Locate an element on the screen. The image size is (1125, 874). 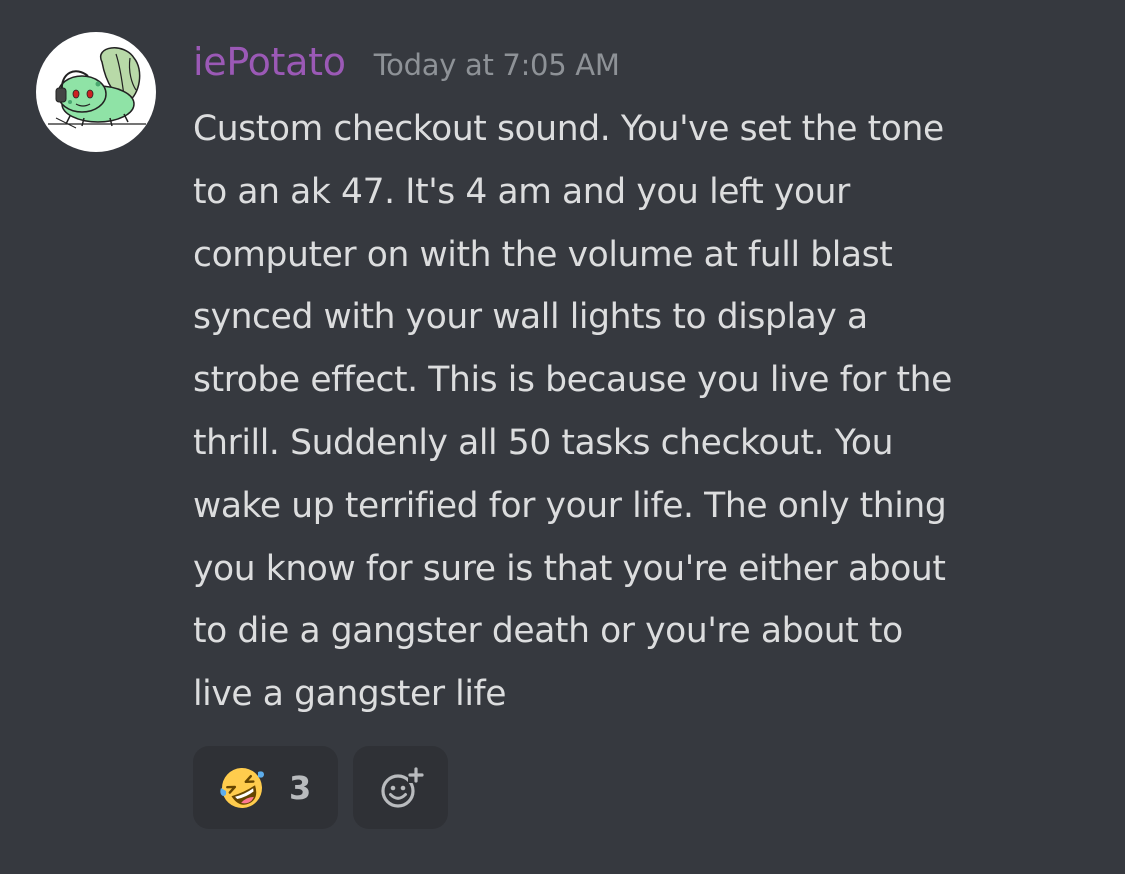
bulbasaur-avatar-icon is located at coordinates (97, 88).